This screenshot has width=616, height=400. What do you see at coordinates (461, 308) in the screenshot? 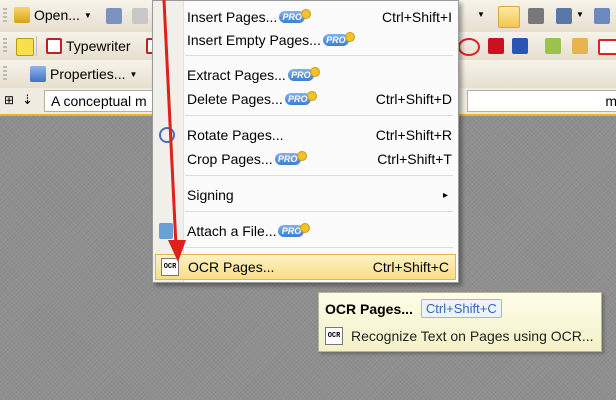
I see `tooltip-shortcut: Ctrl+Shift+C` at bounding box center [461, 308].